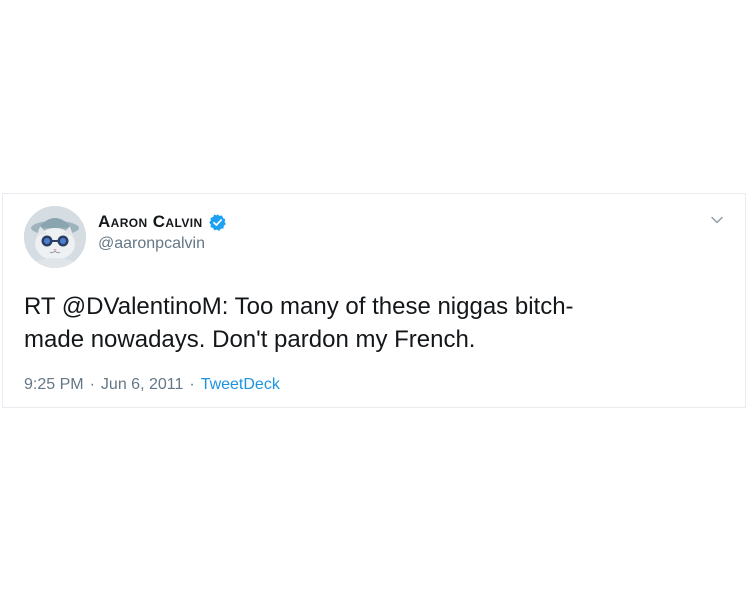  I want to click on chevron-down-icon, so click(717, 220).